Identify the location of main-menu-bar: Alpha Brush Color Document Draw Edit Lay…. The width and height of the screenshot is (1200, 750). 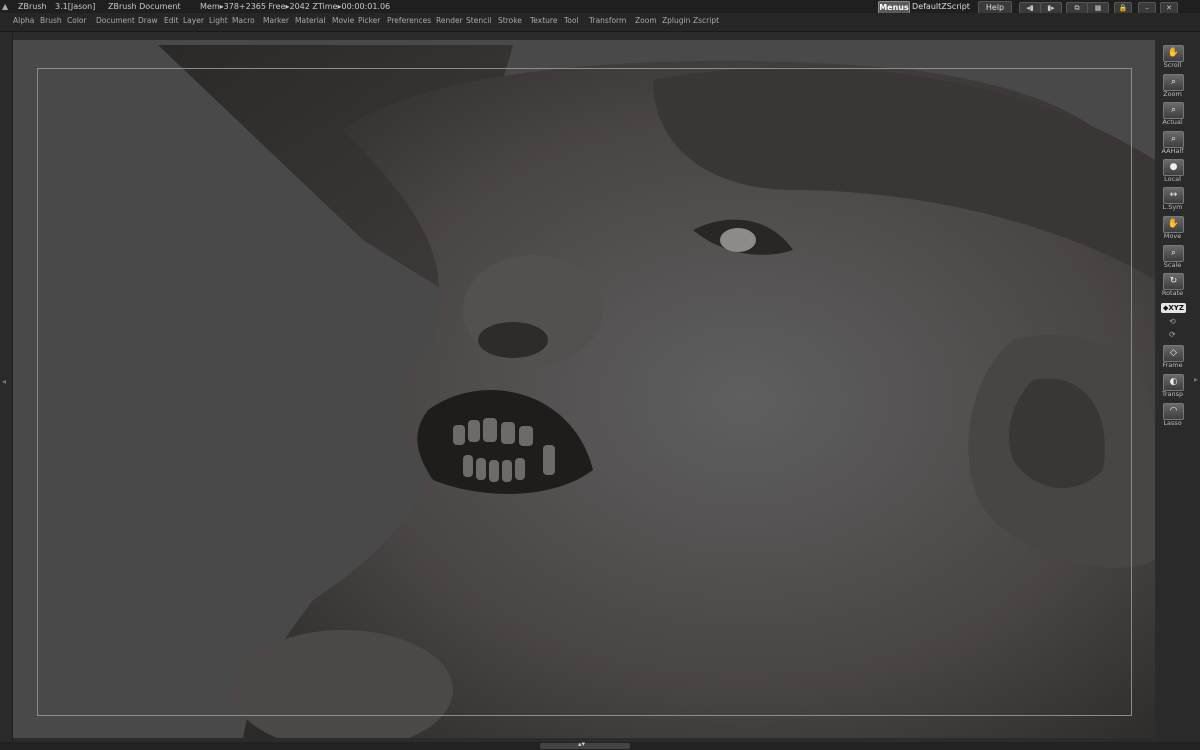
(600, 22).